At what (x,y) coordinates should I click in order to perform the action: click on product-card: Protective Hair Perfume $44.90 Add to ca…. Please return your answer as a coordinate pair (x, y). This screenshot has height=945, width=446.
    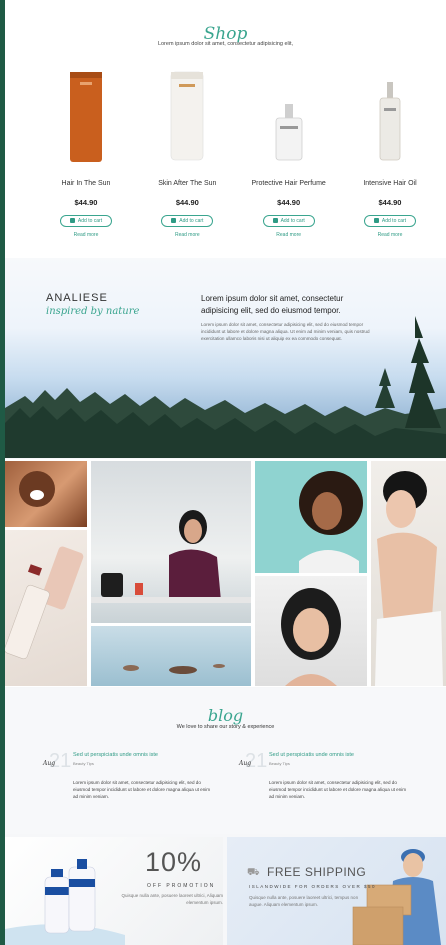
    Looking at the image, I should click on (289, 150).